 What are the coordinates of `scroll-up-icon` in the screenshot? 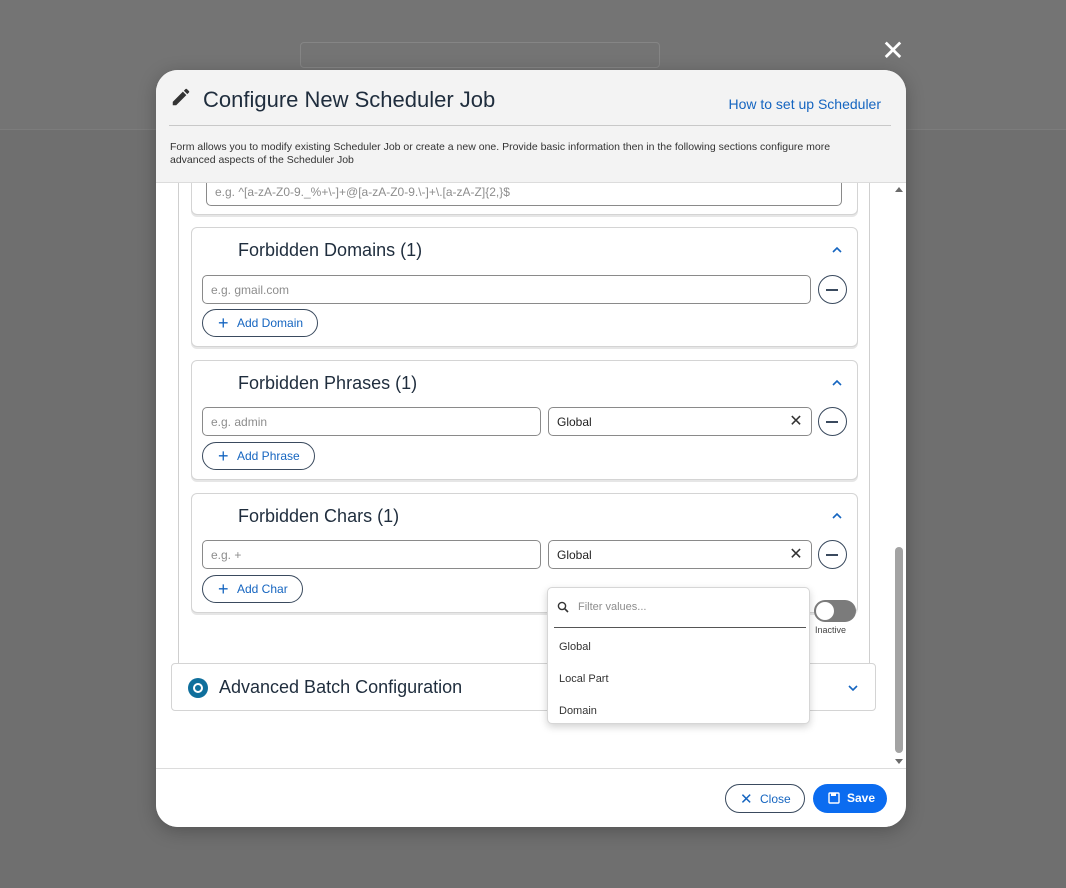 It's located at (899, 189).